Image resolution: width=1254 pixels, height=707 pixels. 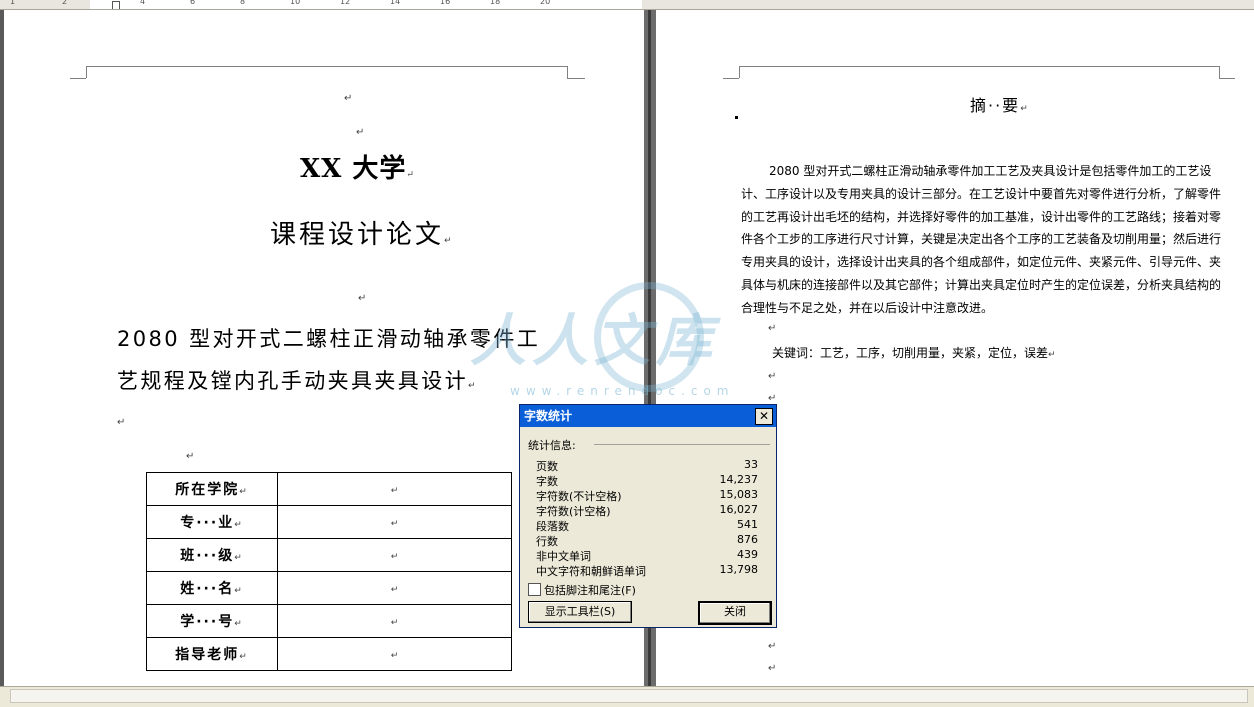 What do you see at coordinates (764, 416) in the screenshot?
I see `close-icon: ✕` at bounding box center [764, 416].